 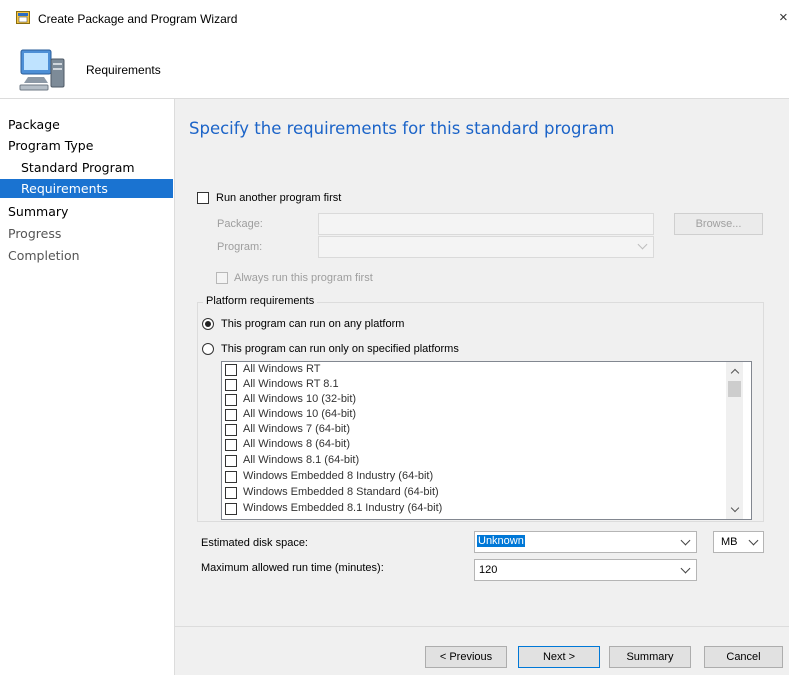 What do you see at coordinates (35, 233) in the screenshot?
I see `sidebar-item-label: Progress` at bounding box center [35, 233].